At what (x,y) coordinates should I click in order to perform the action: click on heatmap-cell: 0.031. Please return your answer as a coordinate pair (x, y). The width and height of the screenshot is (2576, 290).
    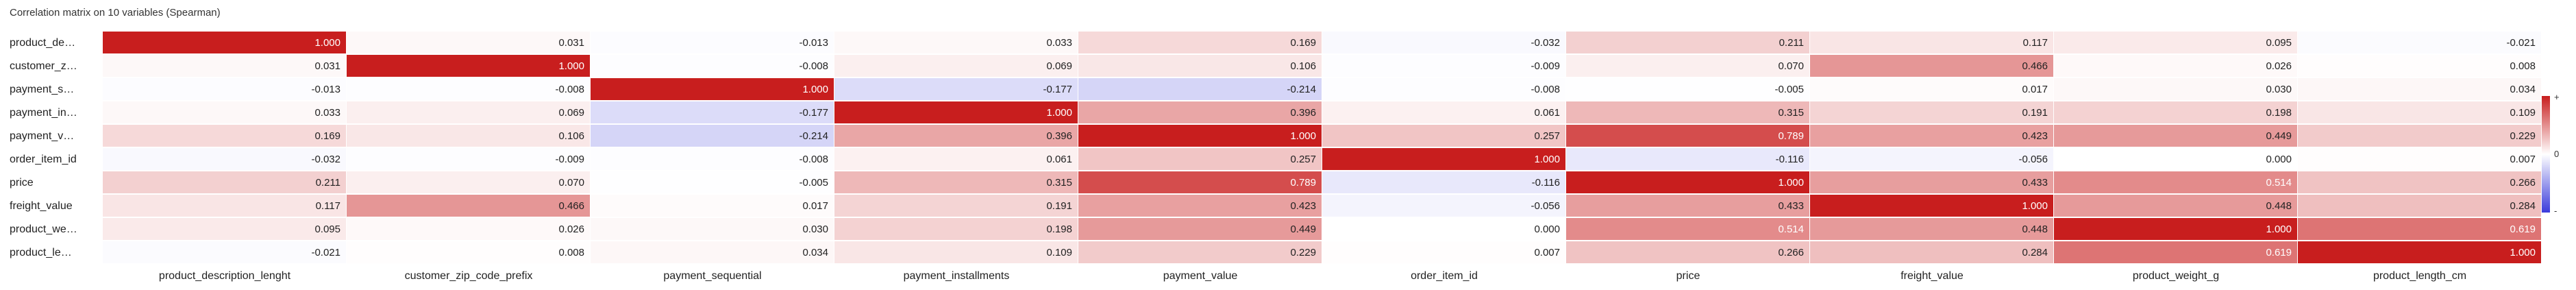
    Looking at the image, I should click on (469, 43).